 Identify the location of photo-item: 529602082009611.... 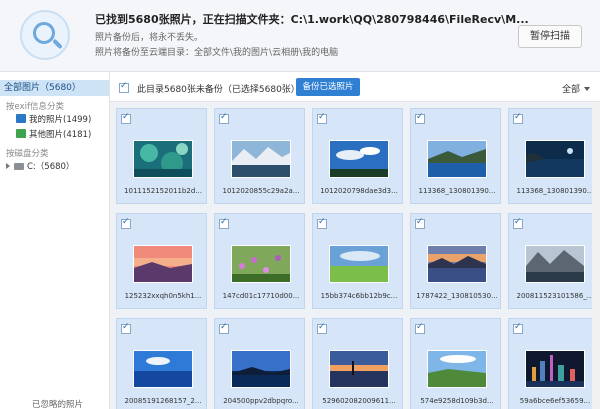
(357, 363).